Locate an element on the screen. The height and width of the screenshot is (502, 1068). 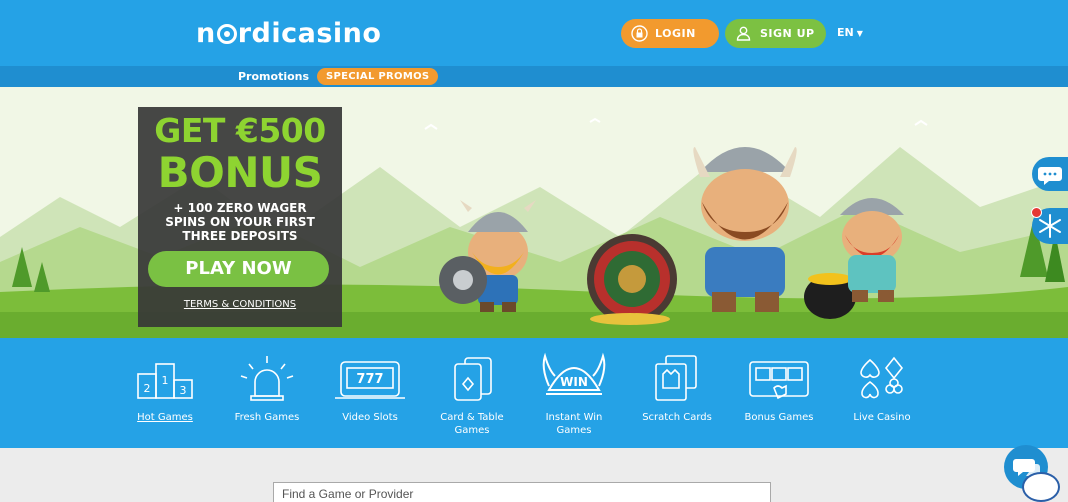
padlock-icon is located at coordinates (639, 33).